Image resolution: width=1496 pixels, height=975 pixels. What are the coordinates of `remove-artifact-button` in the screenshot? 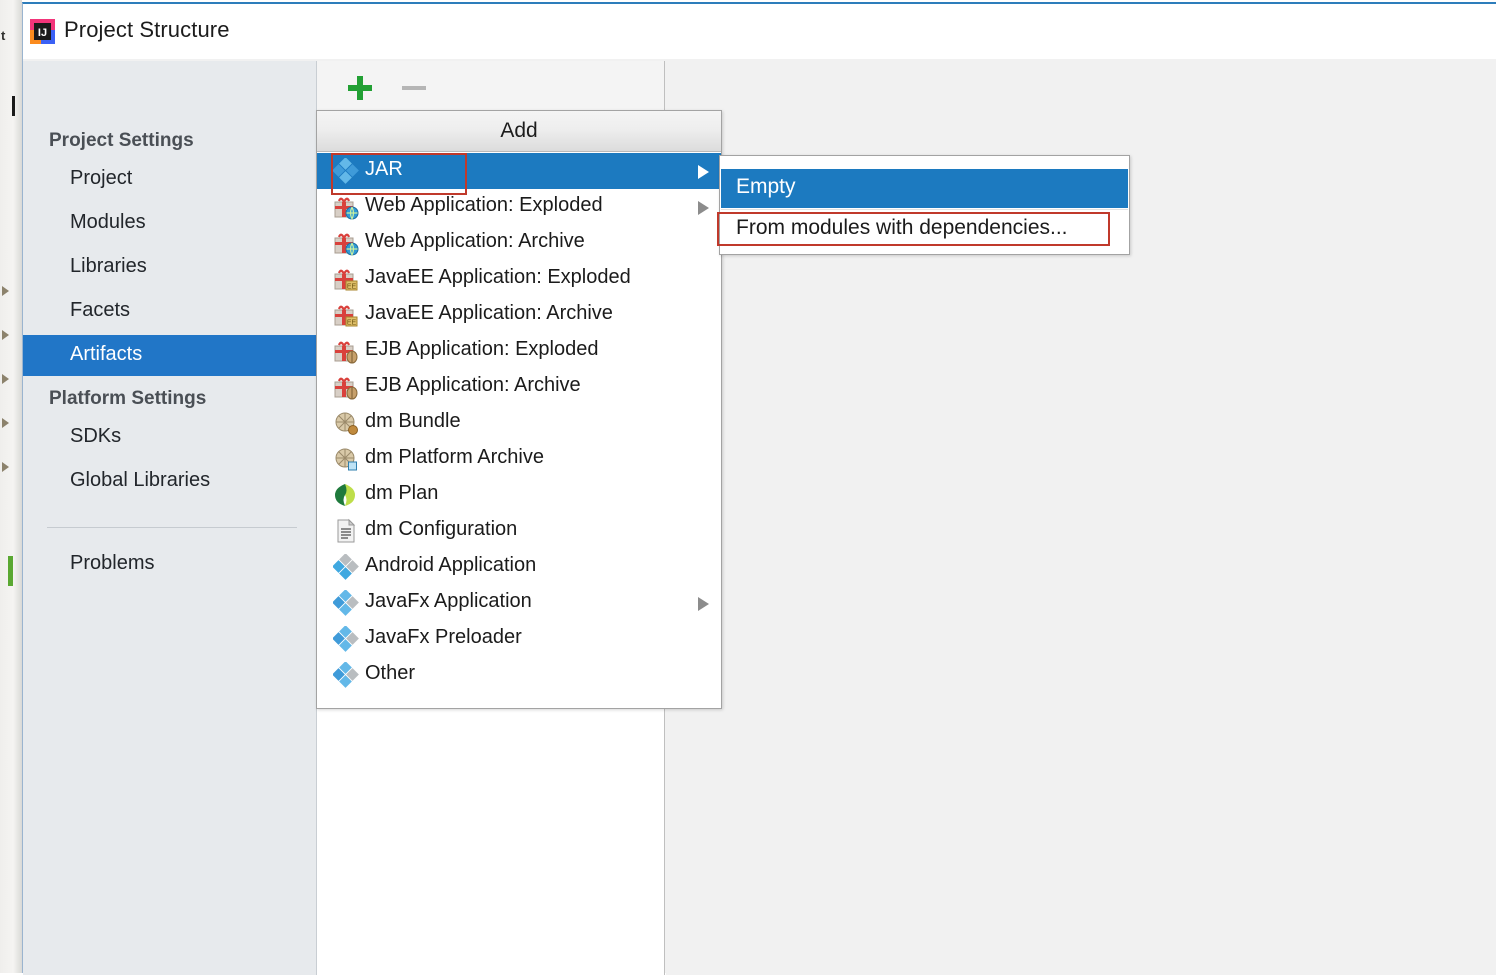 It's located at (414, 88).